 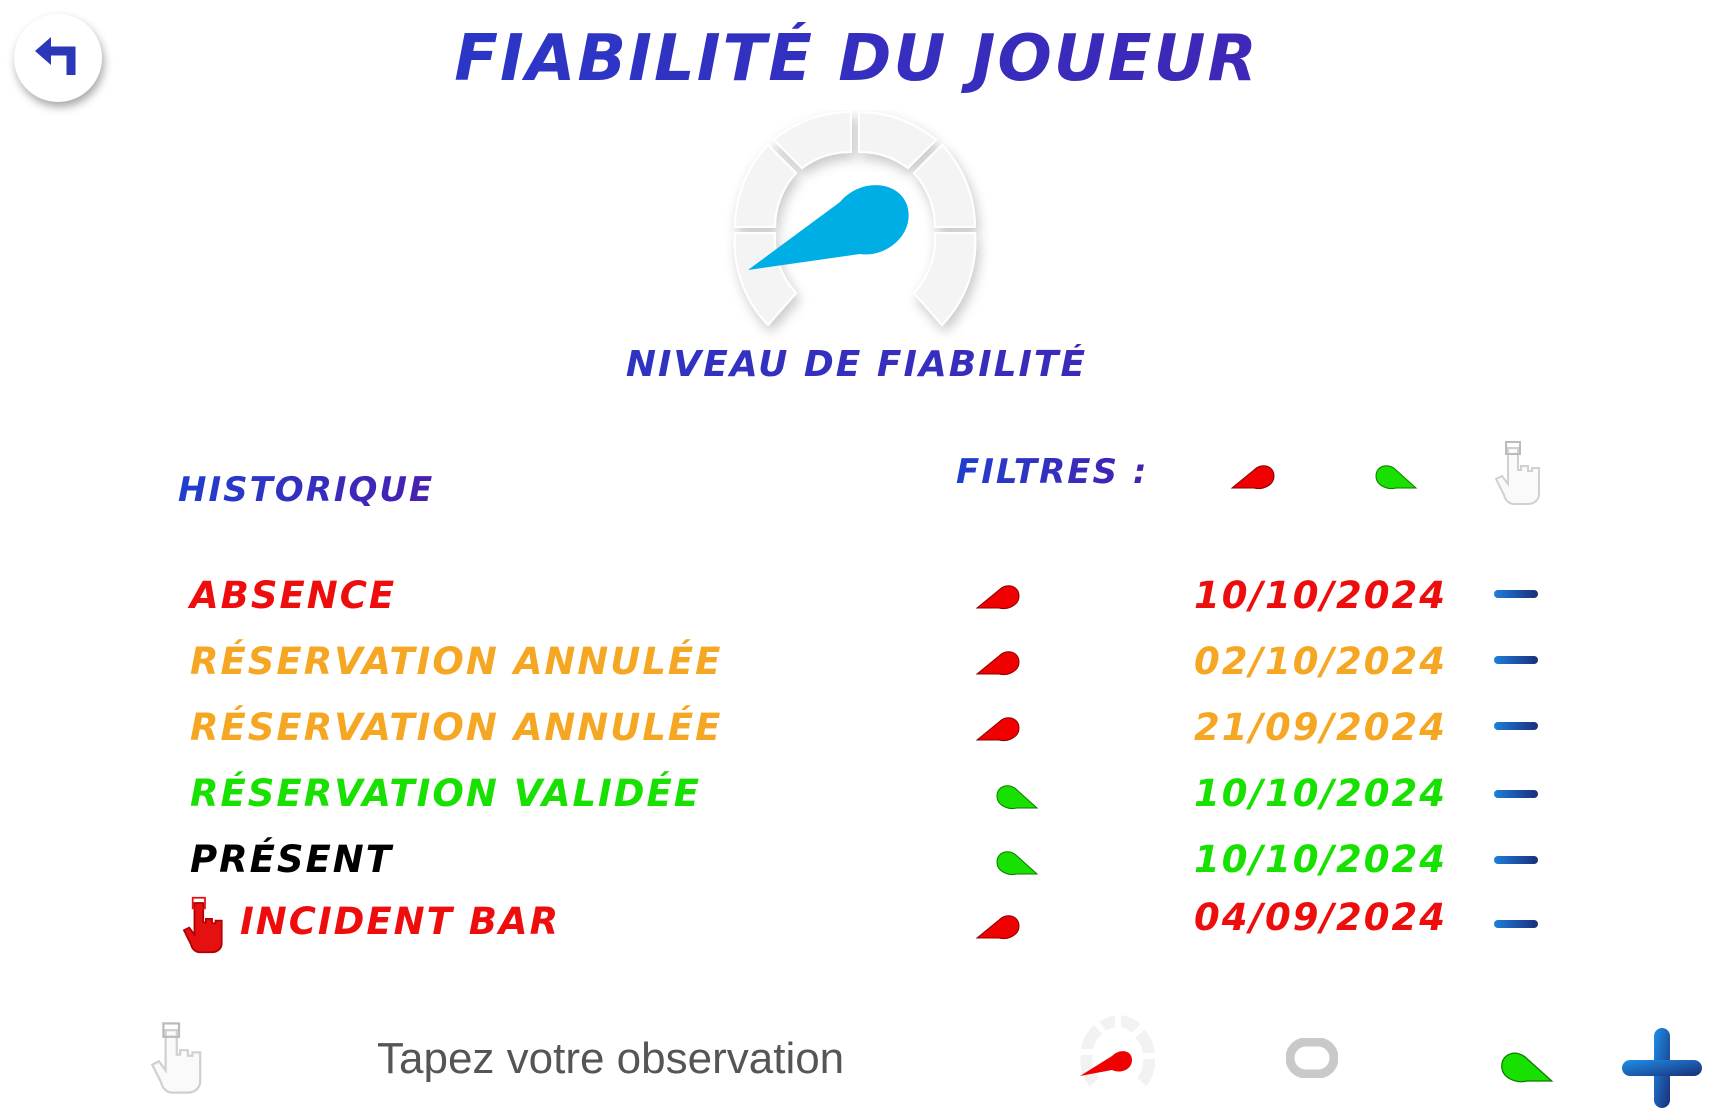 What do you see at coordinates (205, 927) in the screenshot?
I see `red-hand-pointer-icon` at bounding box center [205, 927].